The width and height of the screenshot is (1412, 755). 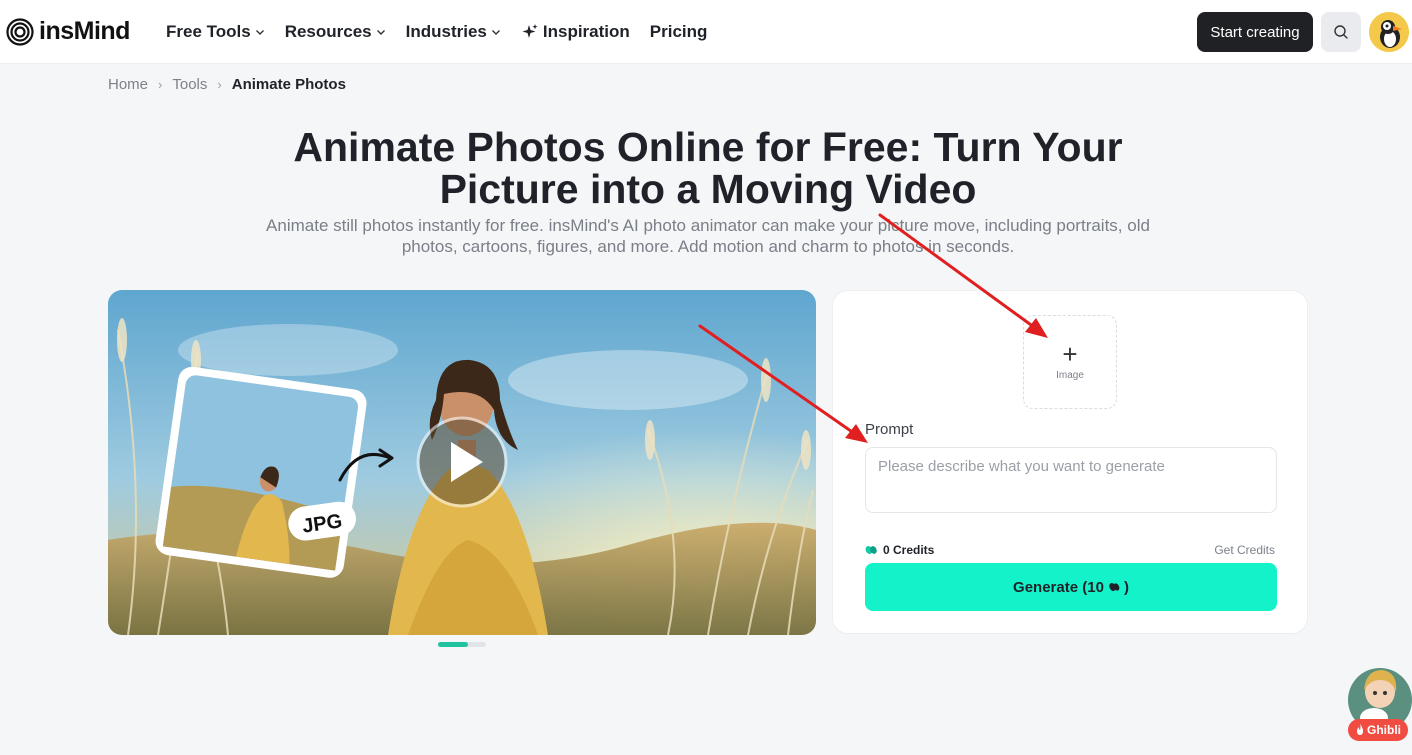 I want to click on nav-free-tools: Free Tools, so click(x=215, y=32).